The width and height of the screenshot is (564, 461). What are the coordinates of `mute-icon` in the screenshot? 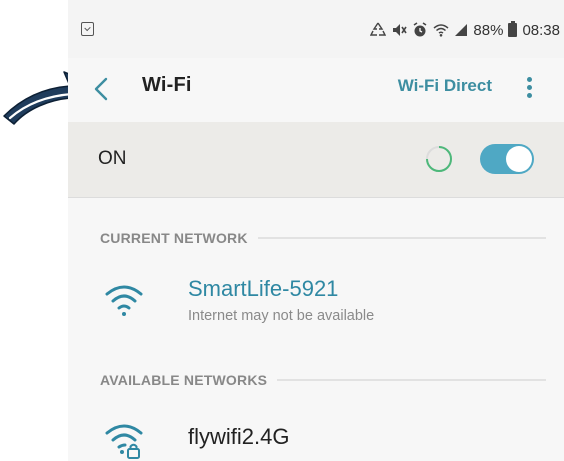 It's located at (400, 30).